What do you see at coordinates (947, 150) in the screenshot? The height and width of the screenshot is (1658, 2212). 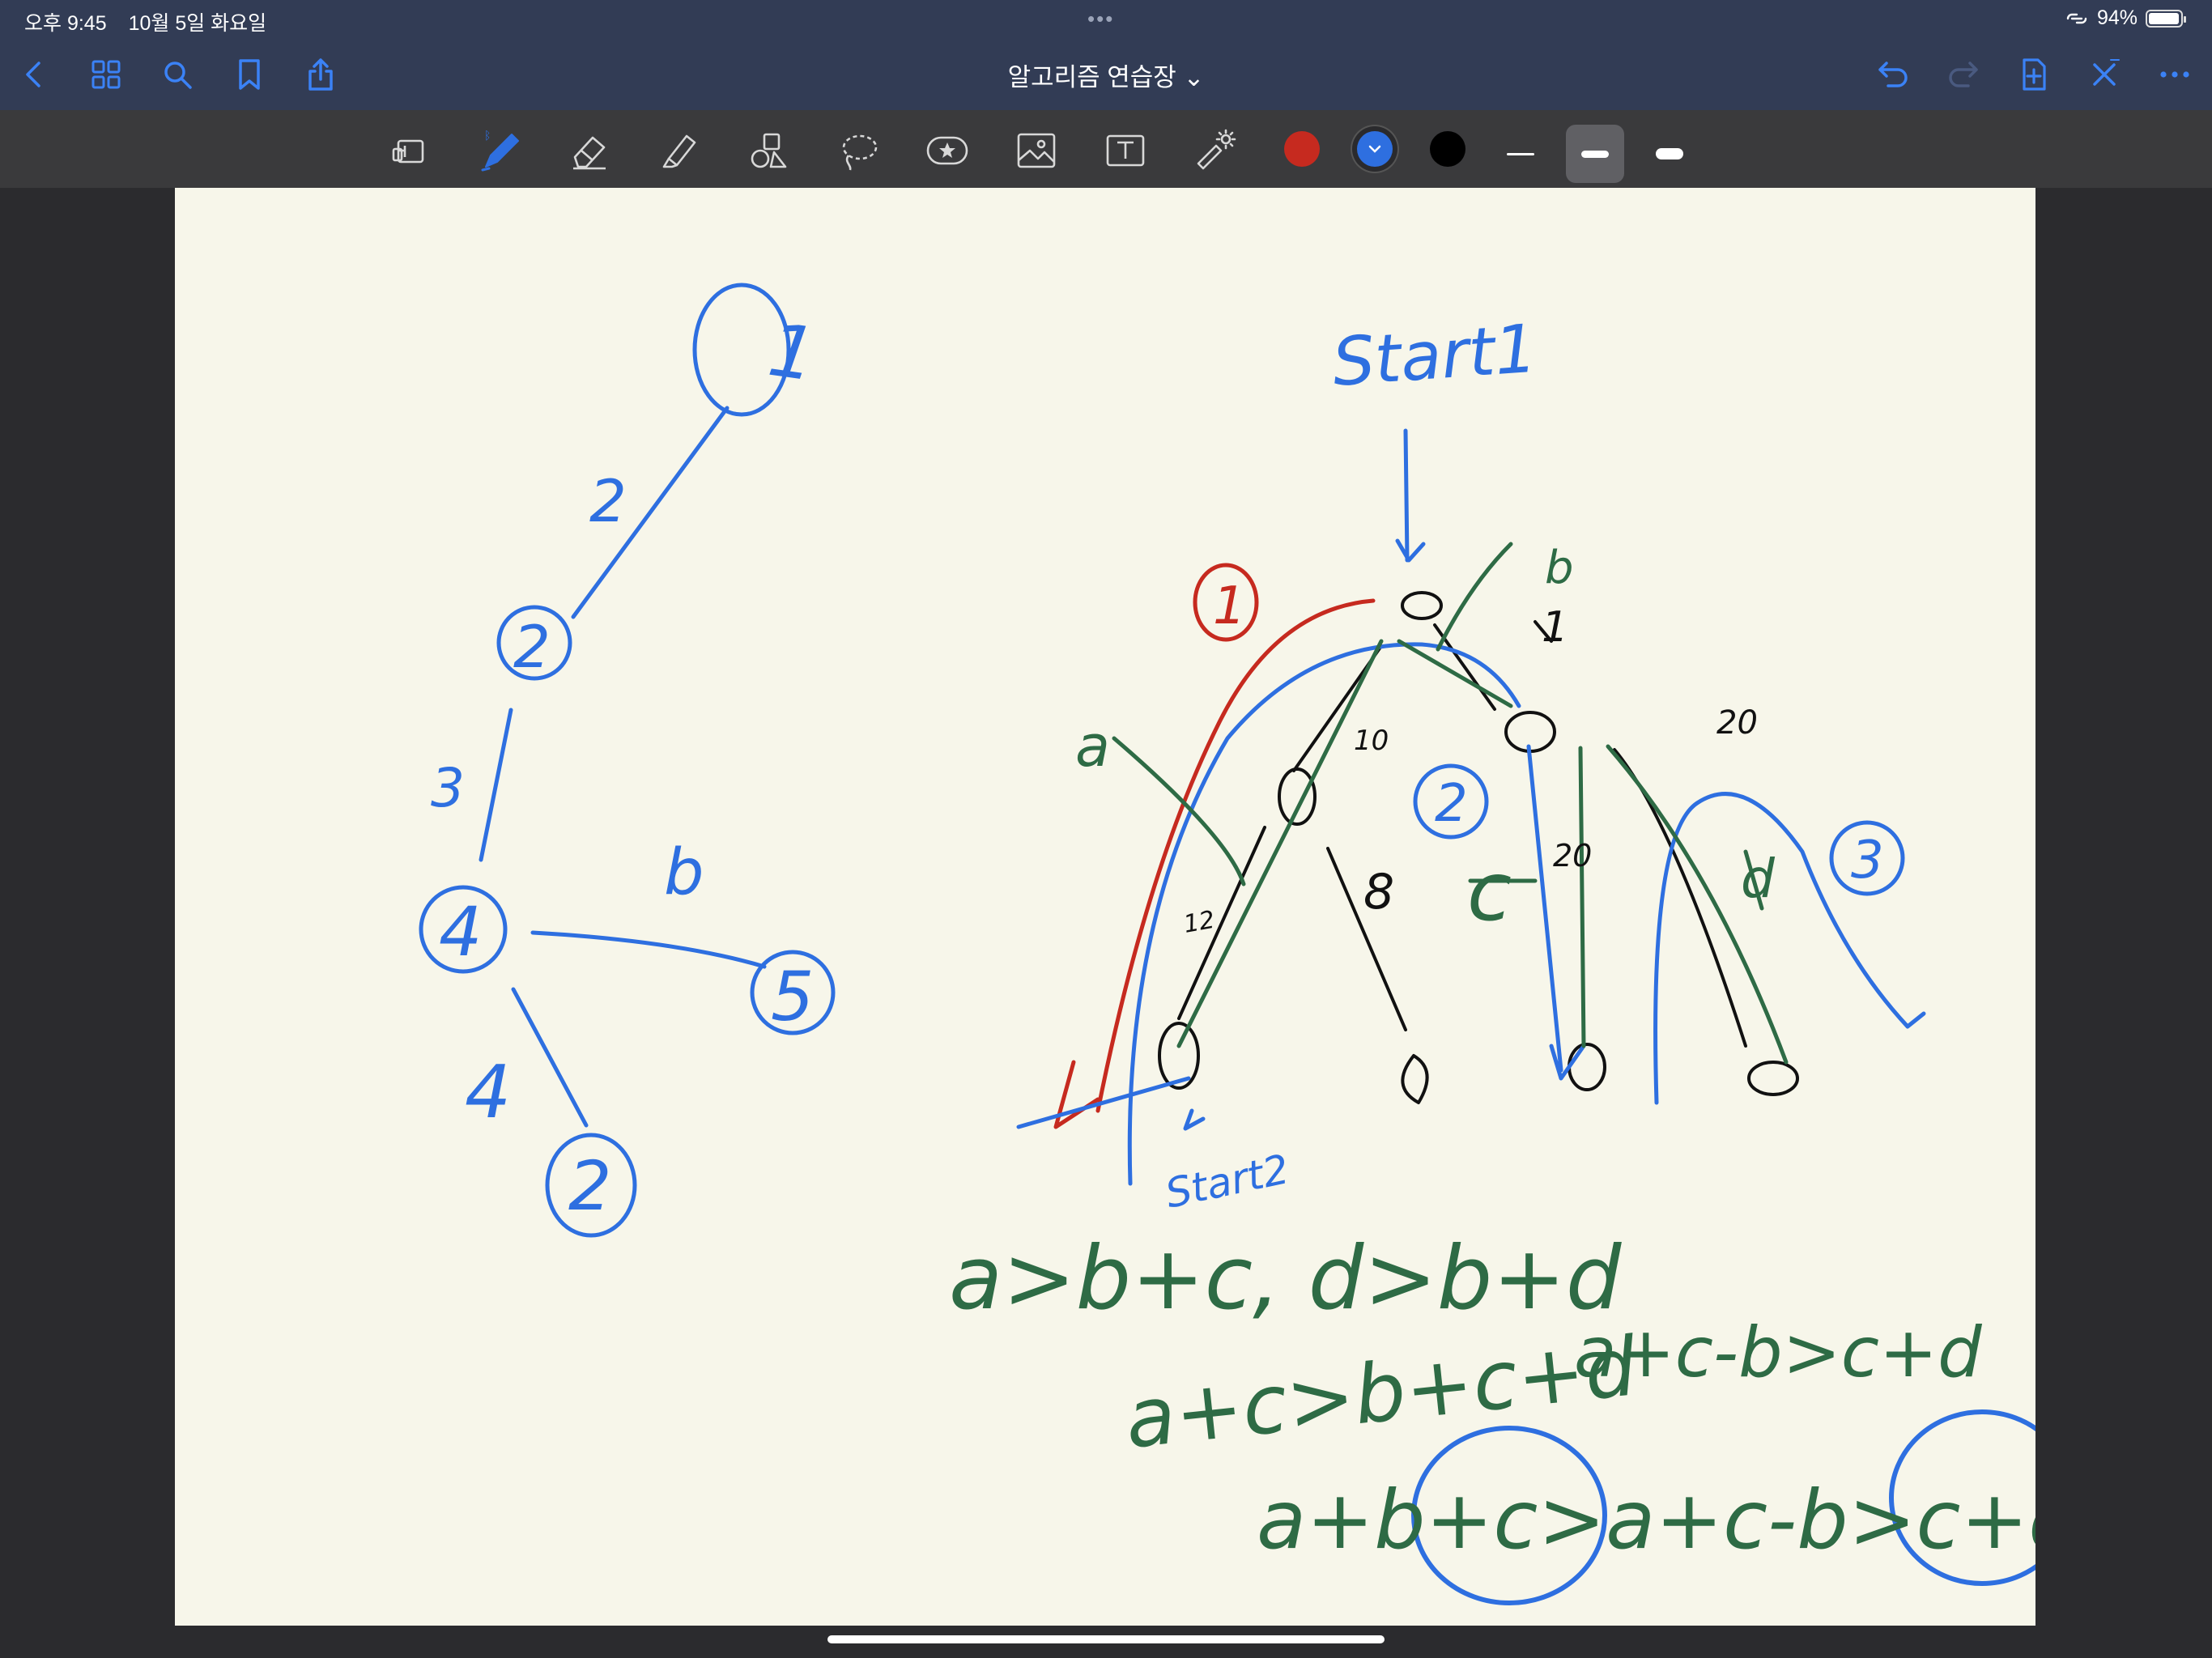 I see `elements-icon` at bounding box center [947, 150].